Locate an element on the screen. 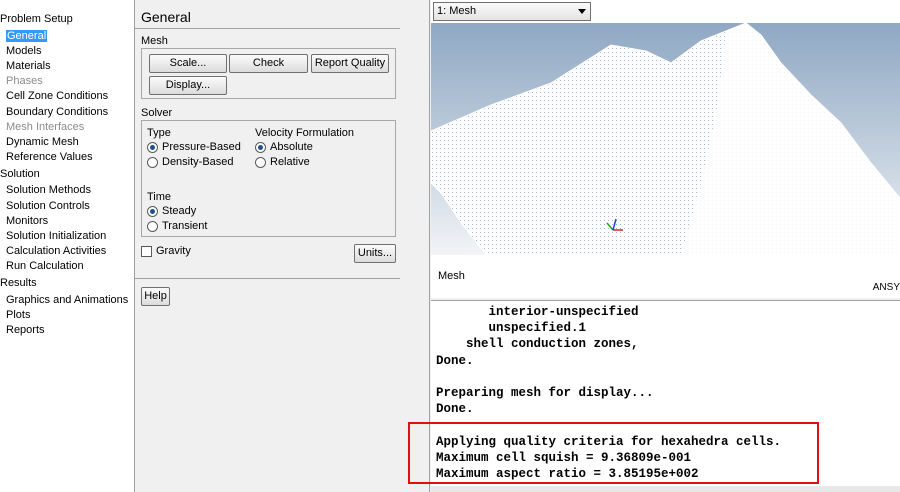 This screenshot has height=492, width=900. highlight-annotation is located at coordinates (613, 453).